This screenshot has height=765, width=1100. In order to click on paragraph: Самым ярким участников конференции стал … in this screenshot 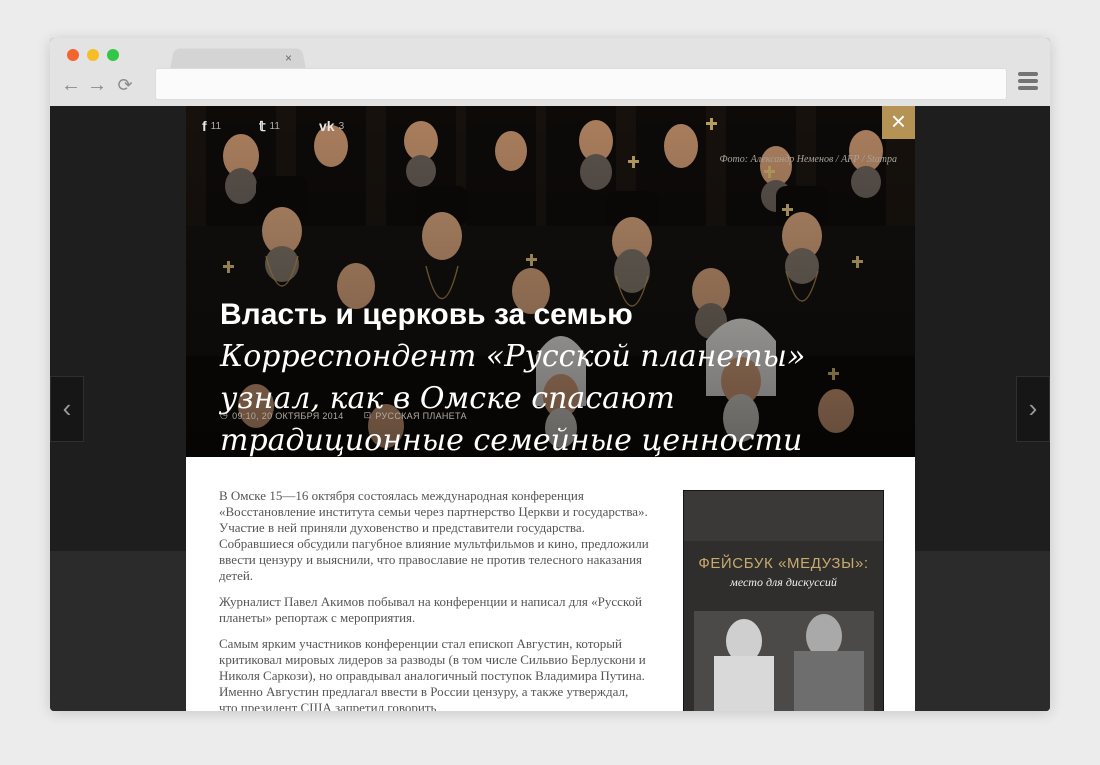, I will do `click(432, 673)`.